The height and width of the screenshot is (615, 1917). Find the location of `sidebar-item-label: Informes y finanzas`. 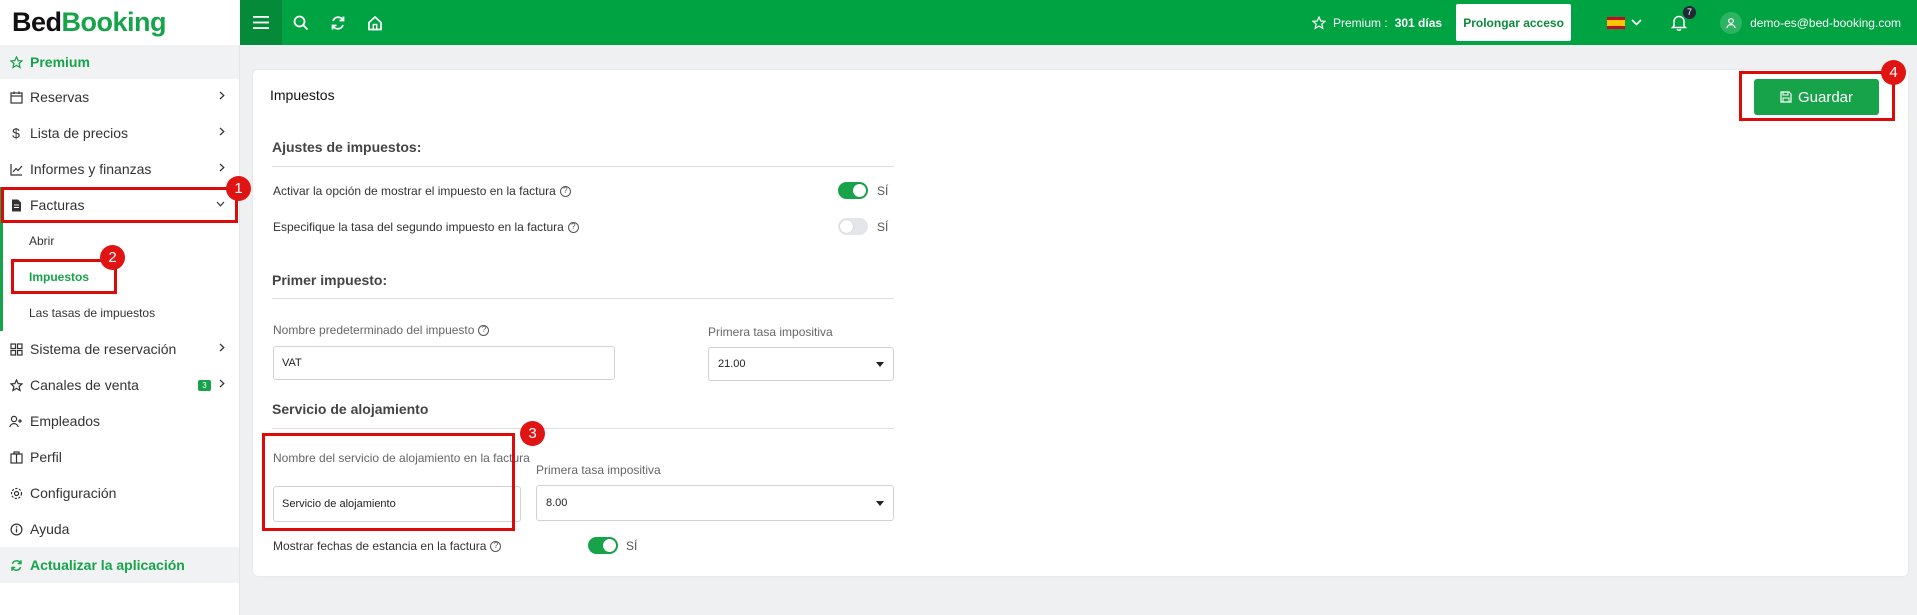

sidebar-item-label: Informes y finanzas is located at coordinates (91, 169).